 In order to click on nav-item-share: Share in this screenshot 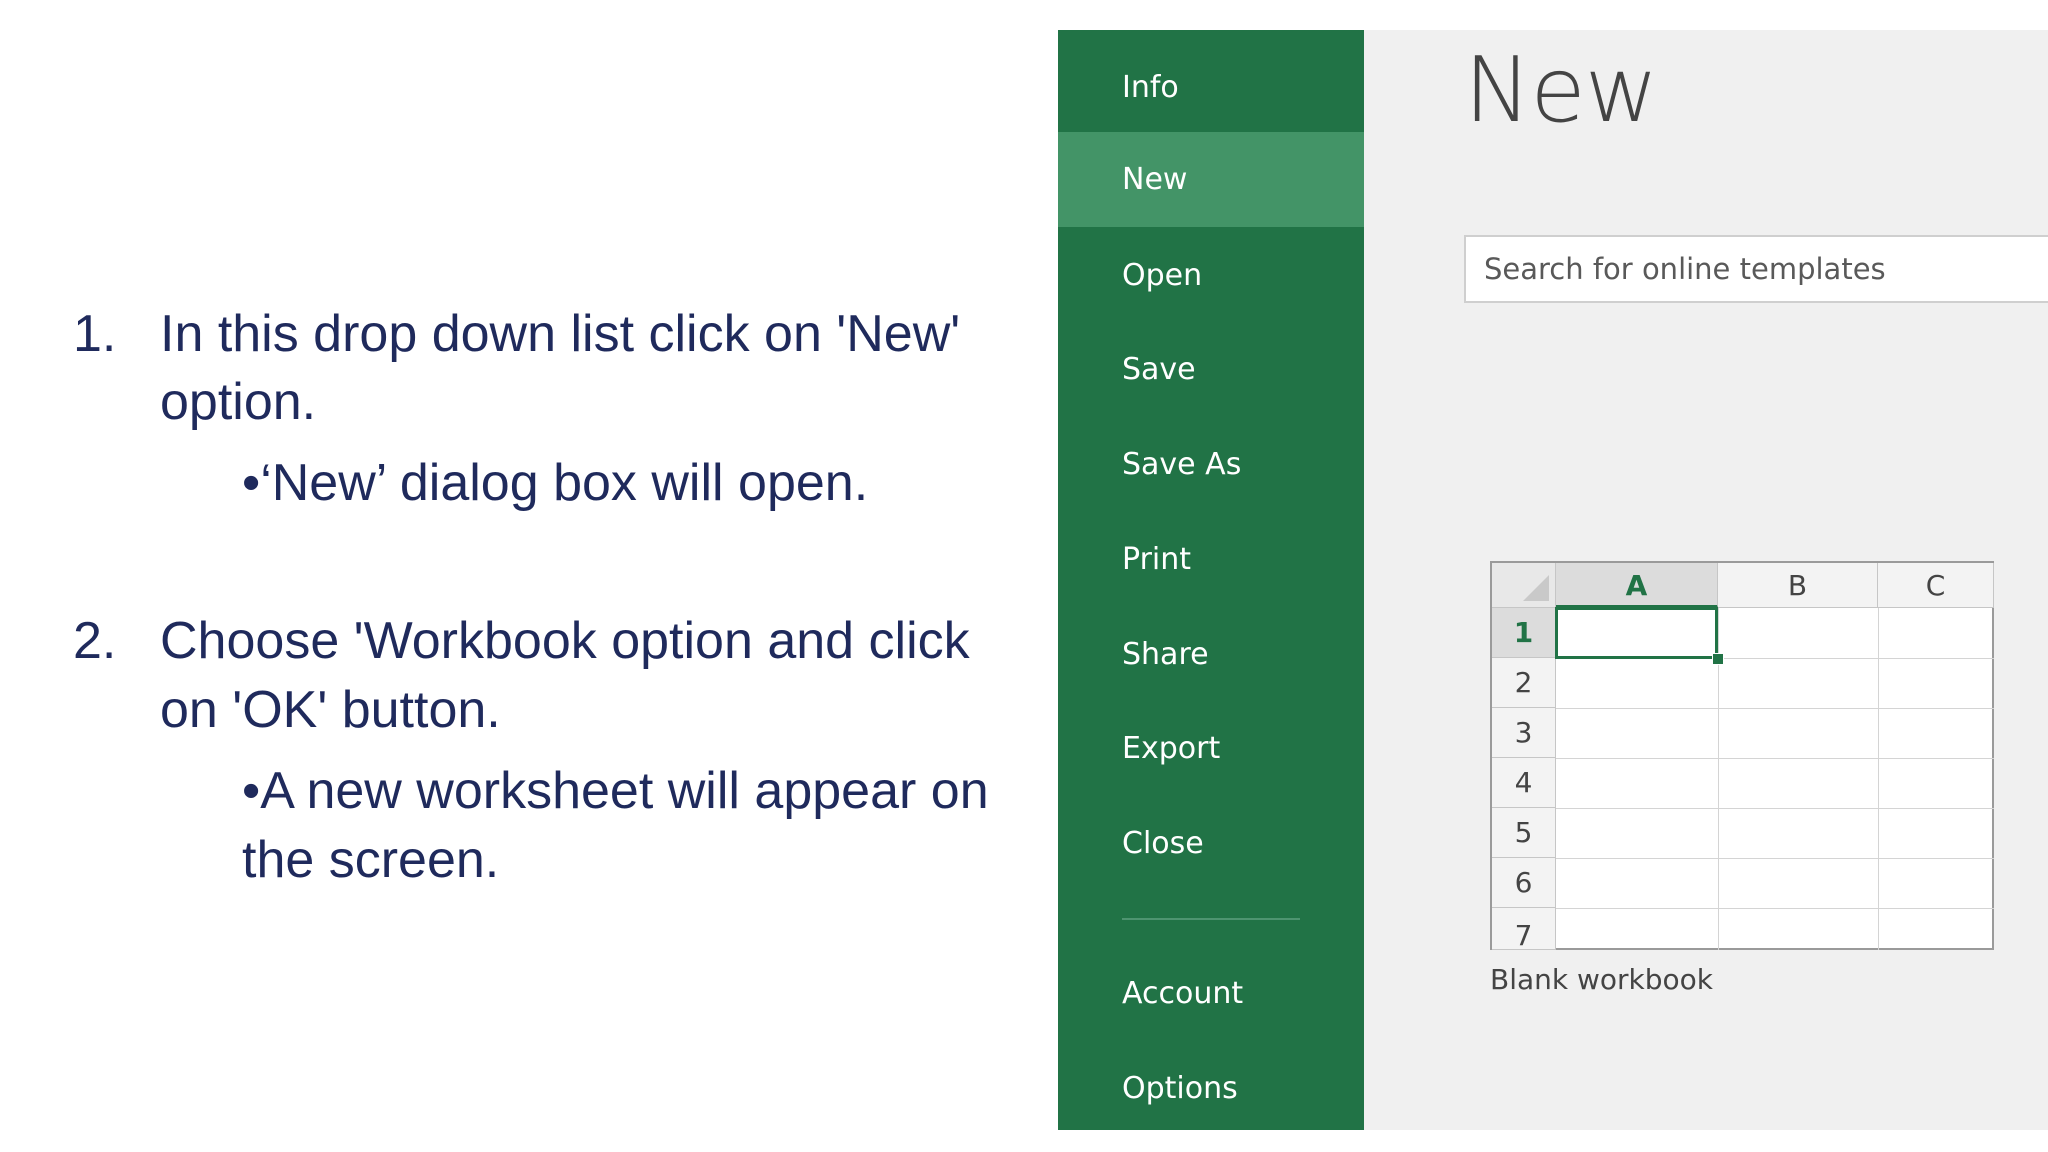, I will do `click(1211, 654)`.